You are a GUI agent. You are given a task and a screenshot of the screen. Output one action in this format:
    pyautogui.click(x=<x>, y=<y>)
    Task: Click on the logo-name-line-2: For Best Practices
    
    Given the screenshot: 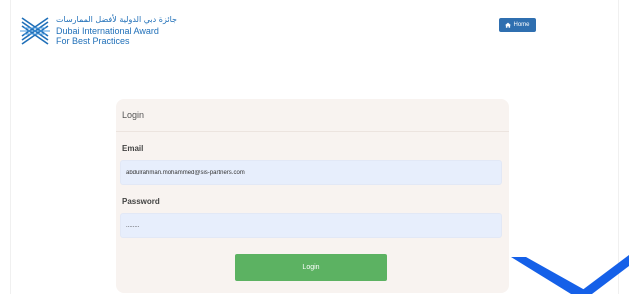 What is the action you would take?
    pyautogui.click(x=93, y=41)
    